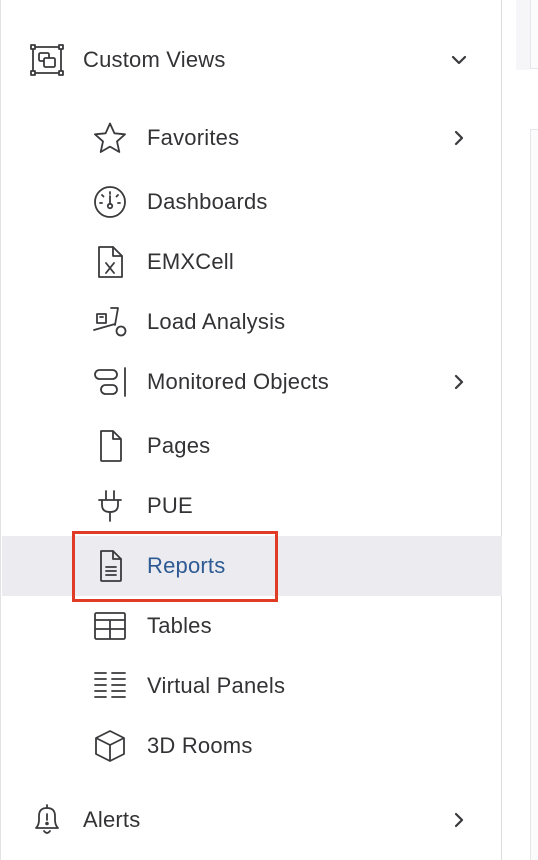 This screenshot has width=538, height=860. I want to click on table-icon, so click(110, 626).